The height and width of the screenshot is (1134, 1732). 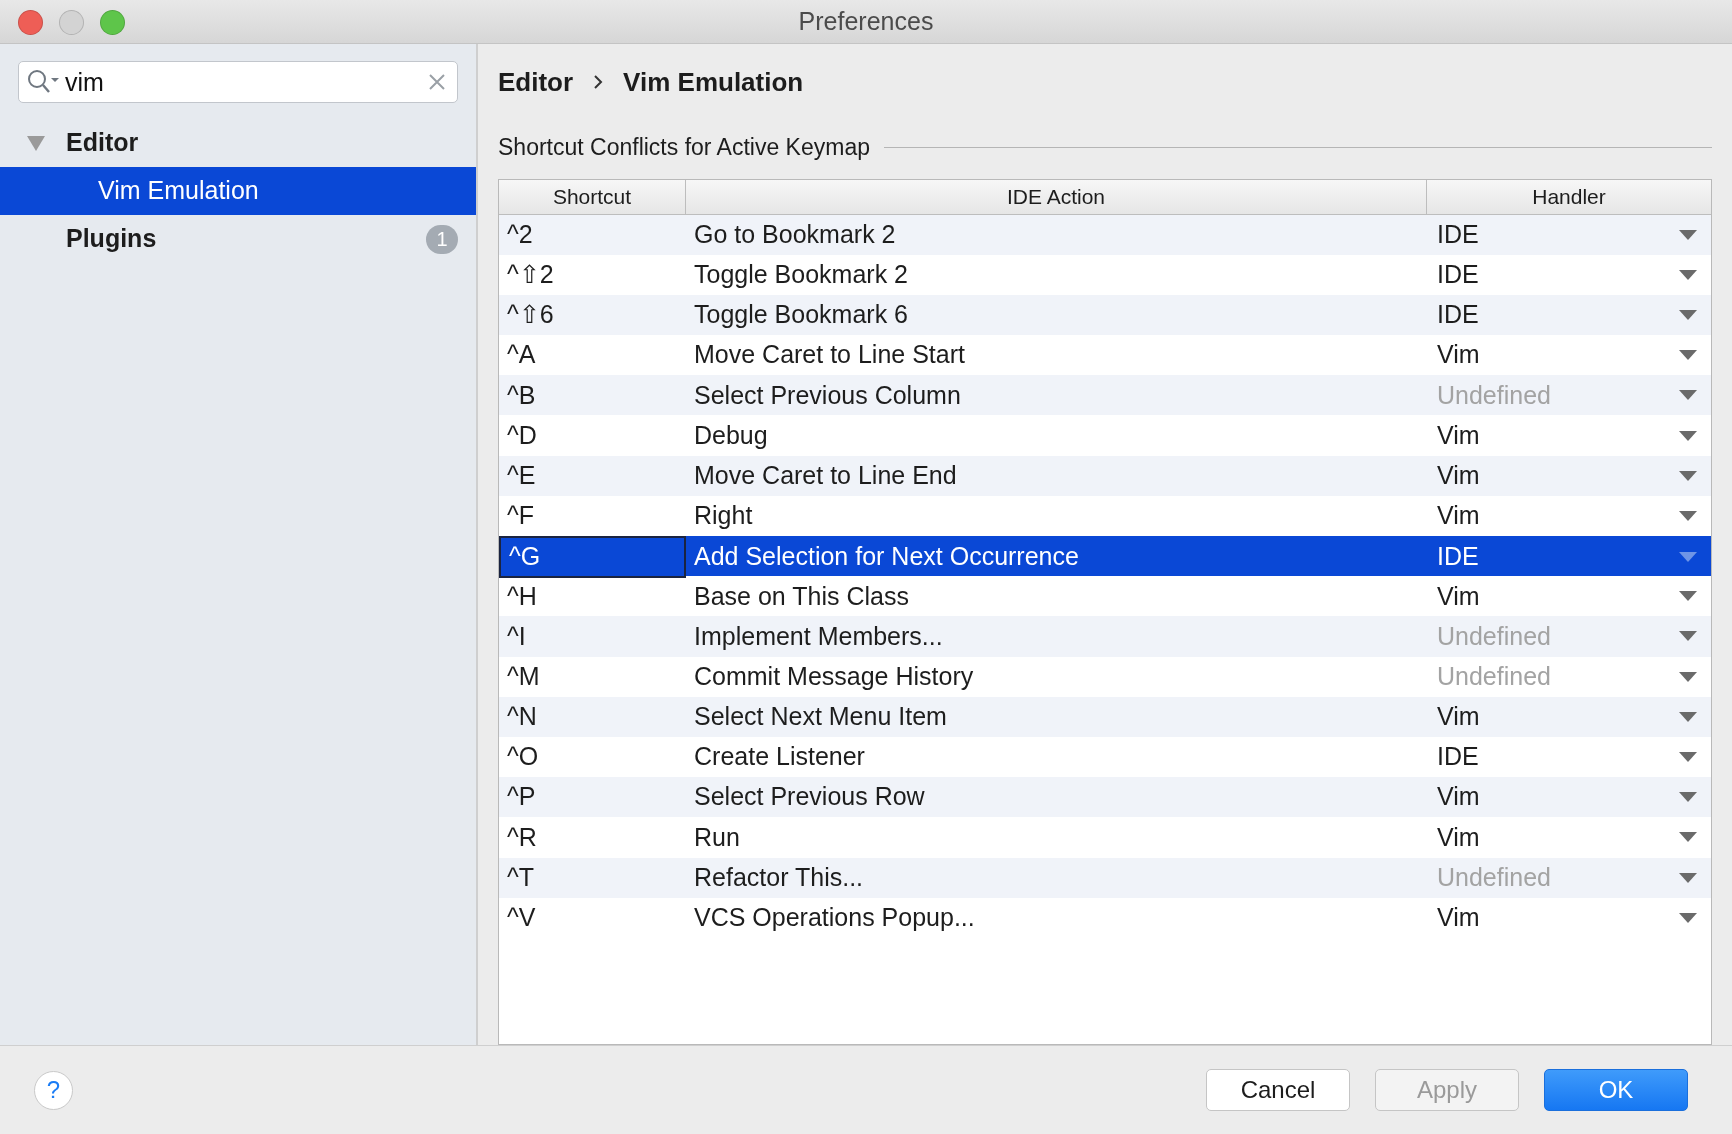 I want to click on action-cell-text: Move Caret to Line Start, so click(x=829, y=355).